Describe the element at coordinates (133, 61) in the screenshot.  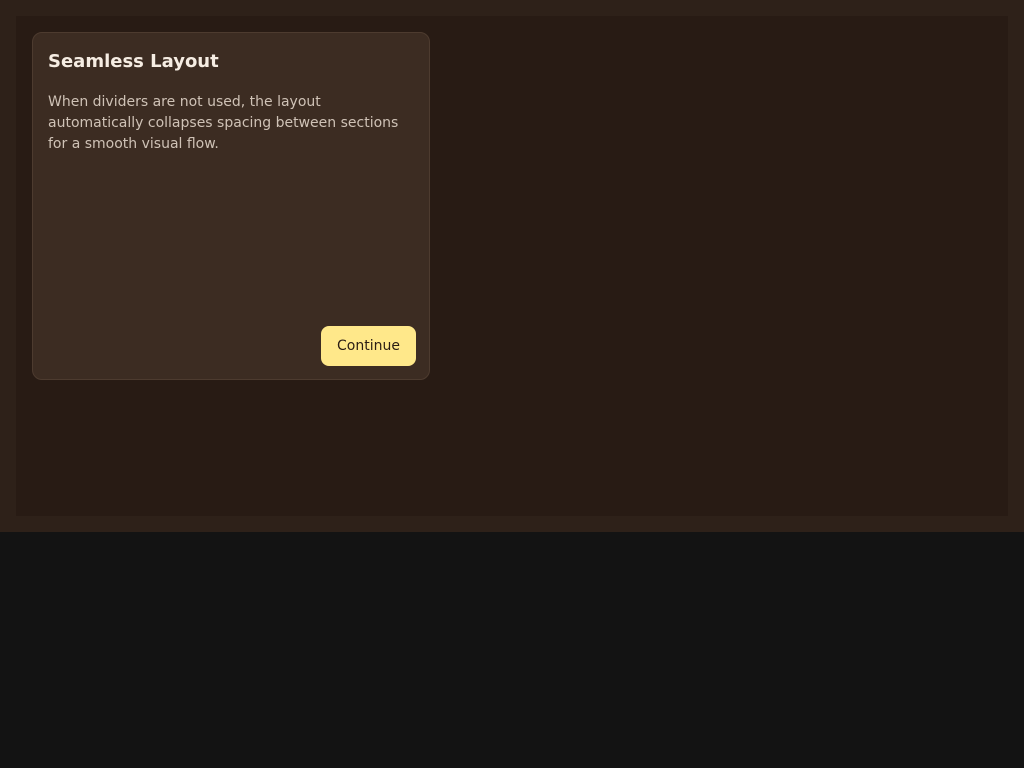
I see `card-title: Seamless Layout` at that location.